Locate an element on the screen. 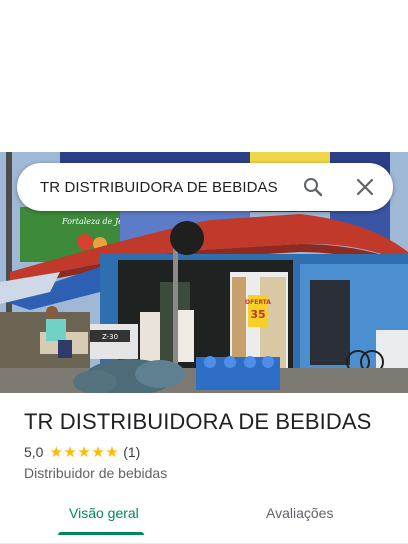 The width and height of the screenshot is (408, 544). active-tab-indicator is located at coordinates (101, 533).